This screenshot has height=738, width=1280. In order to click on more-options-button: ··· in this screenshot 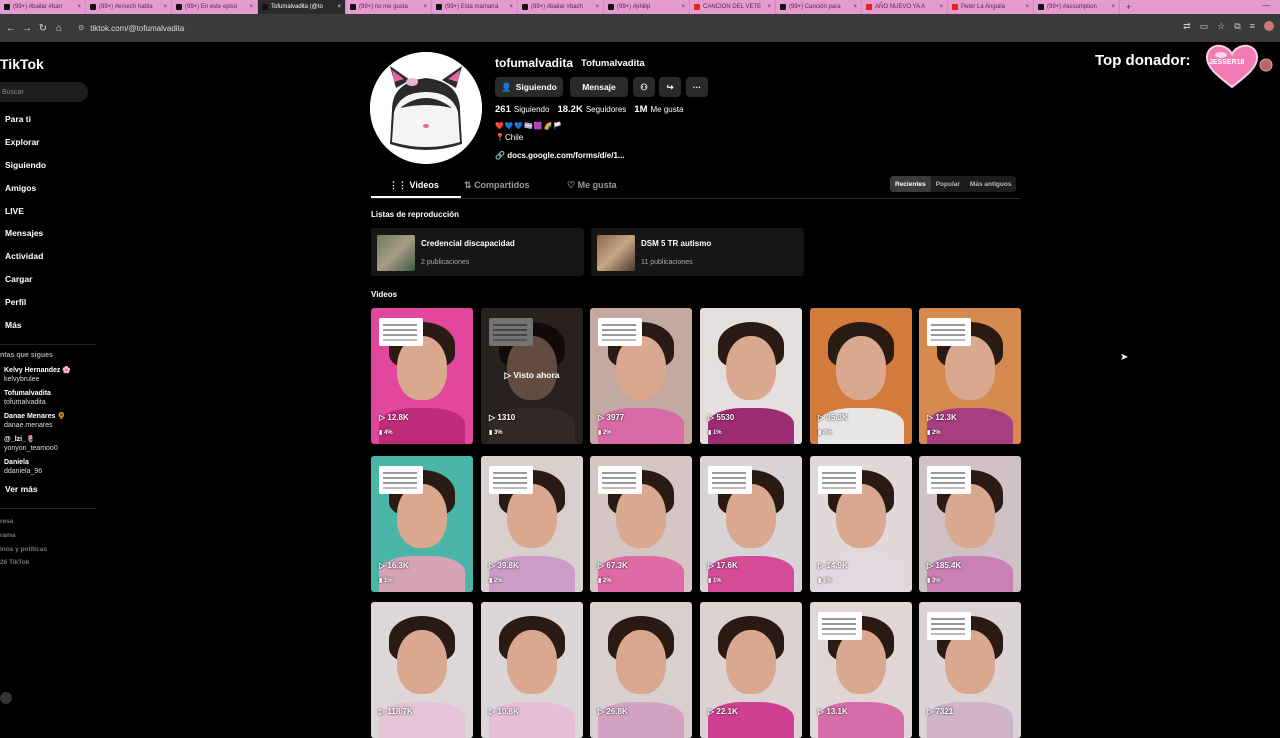, I will do `click(697, 87)`.